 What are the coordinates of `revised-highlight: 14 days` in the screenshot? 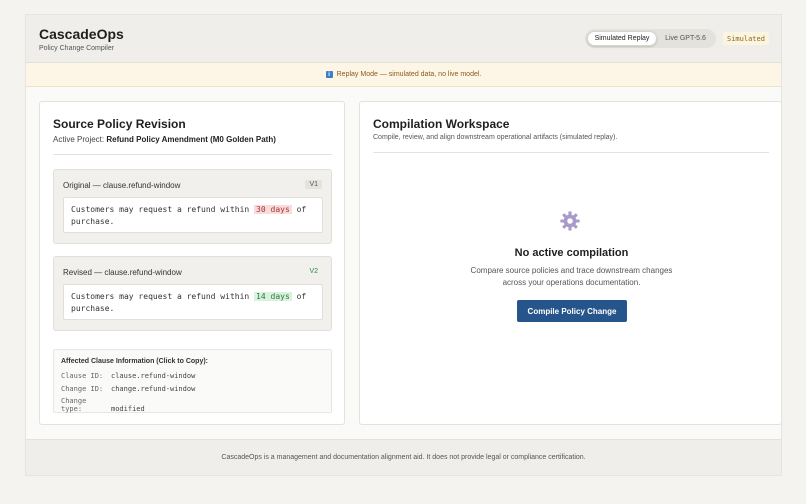 It's located at (273, 296).